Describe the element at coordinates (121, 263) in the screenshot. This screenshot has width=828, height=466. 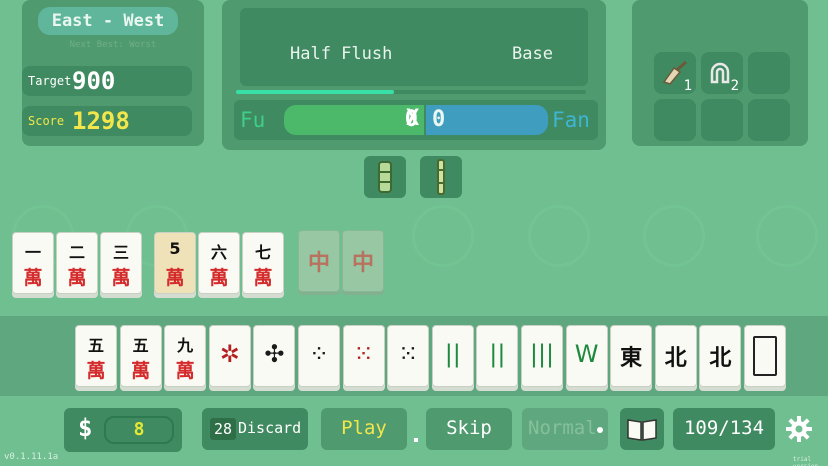
I see `played-tile: 三萬` at that location.